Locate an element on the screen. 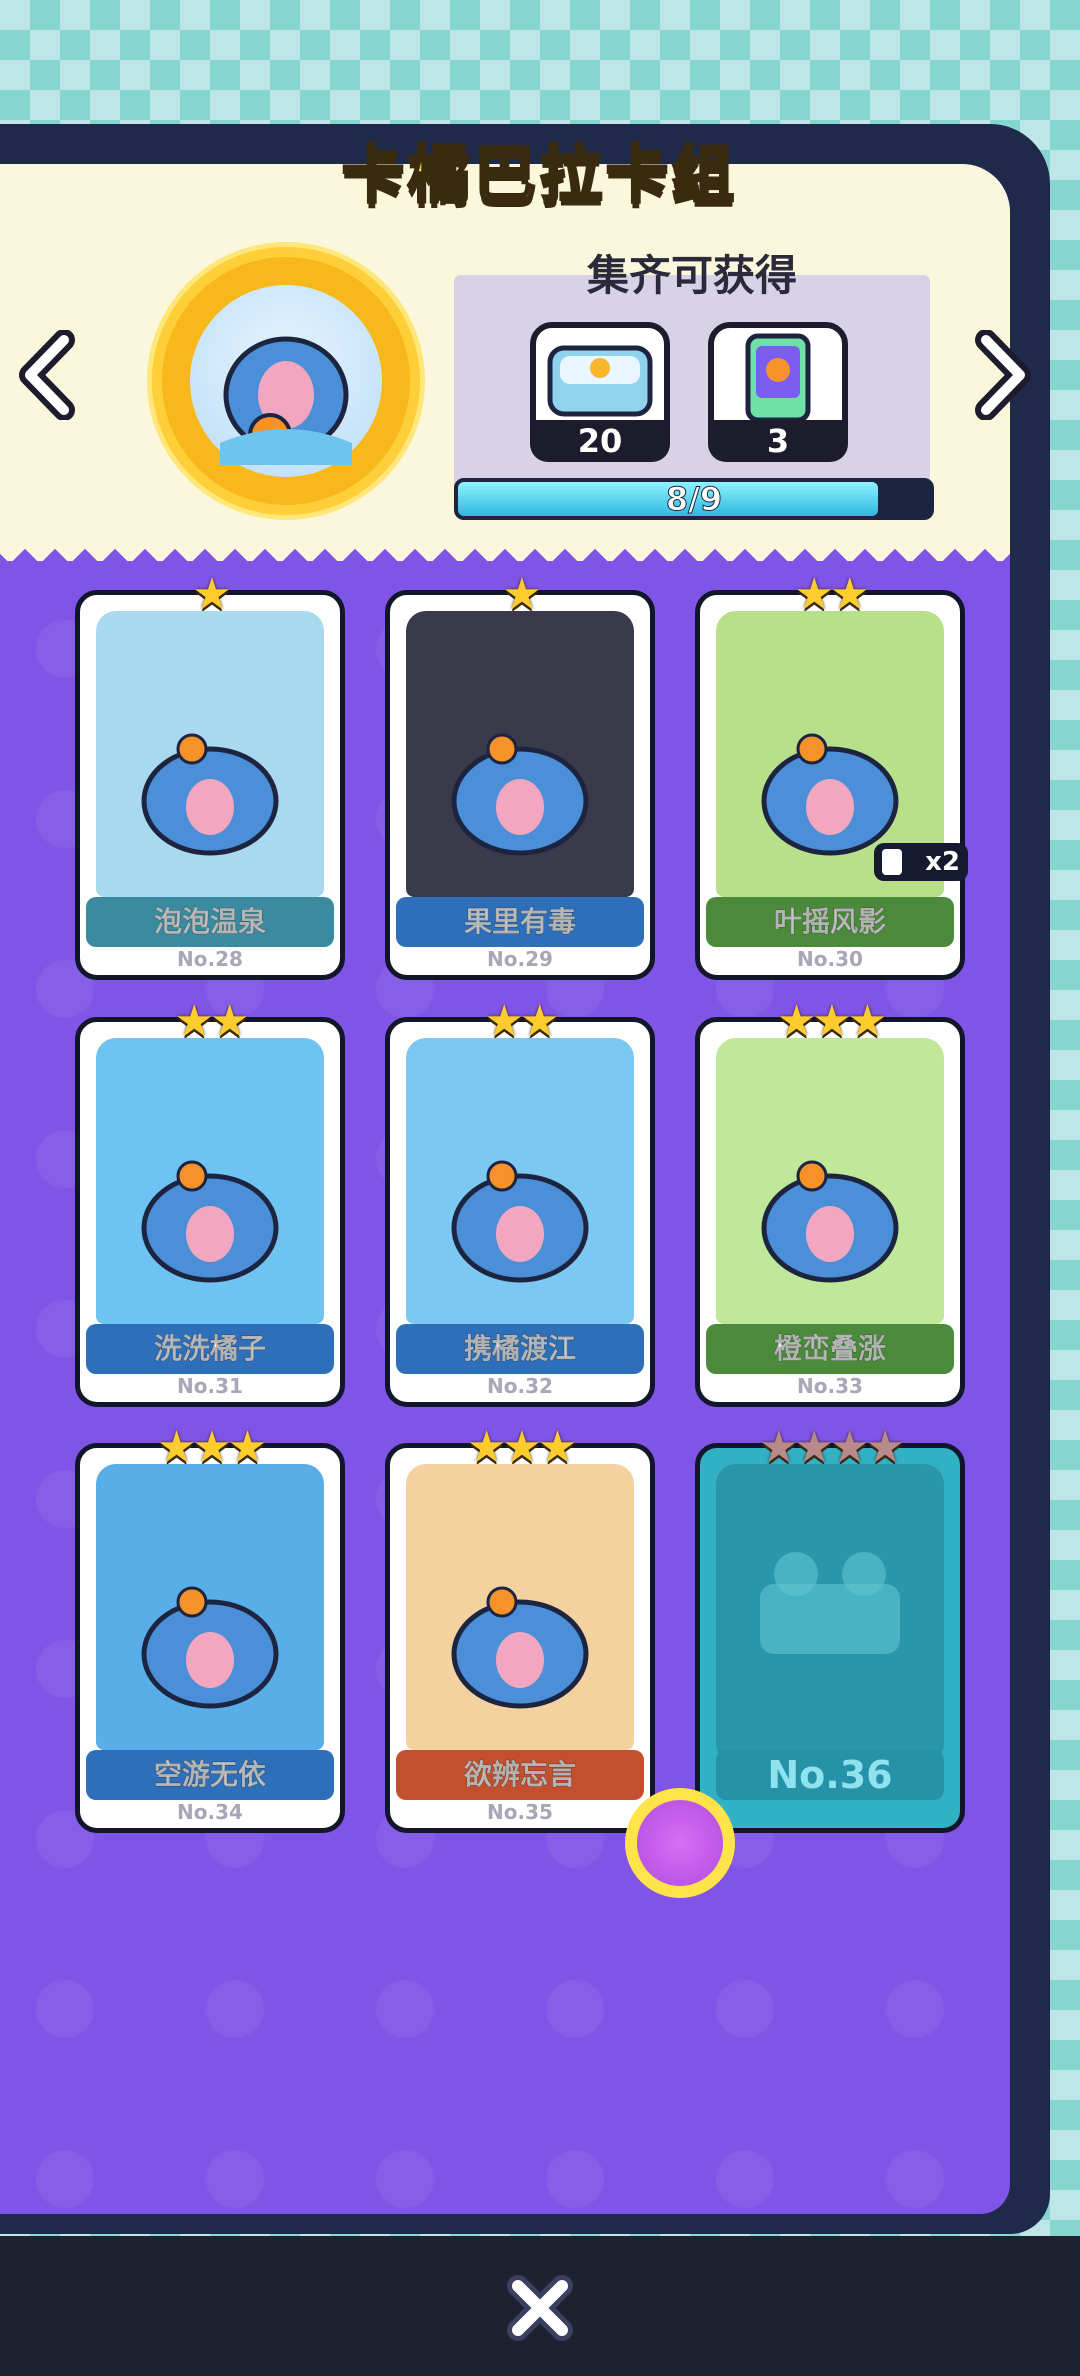  collection-card: ★★★ 橙峦叠涨 No.33 is located at coordinates (830, 1203).